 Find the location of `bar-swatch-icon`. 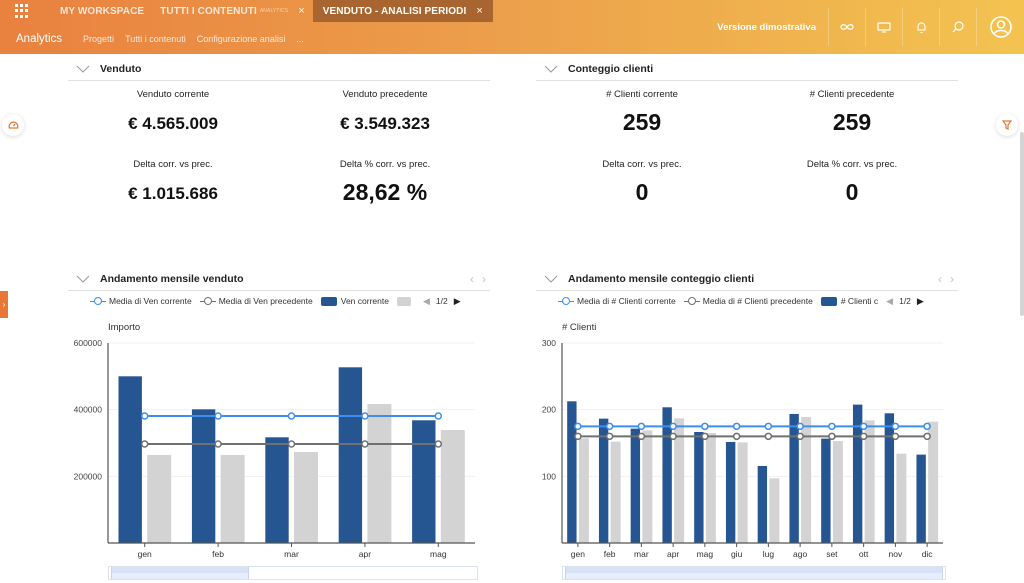

bar-swatch-icon is located at coordinates (328, 301).